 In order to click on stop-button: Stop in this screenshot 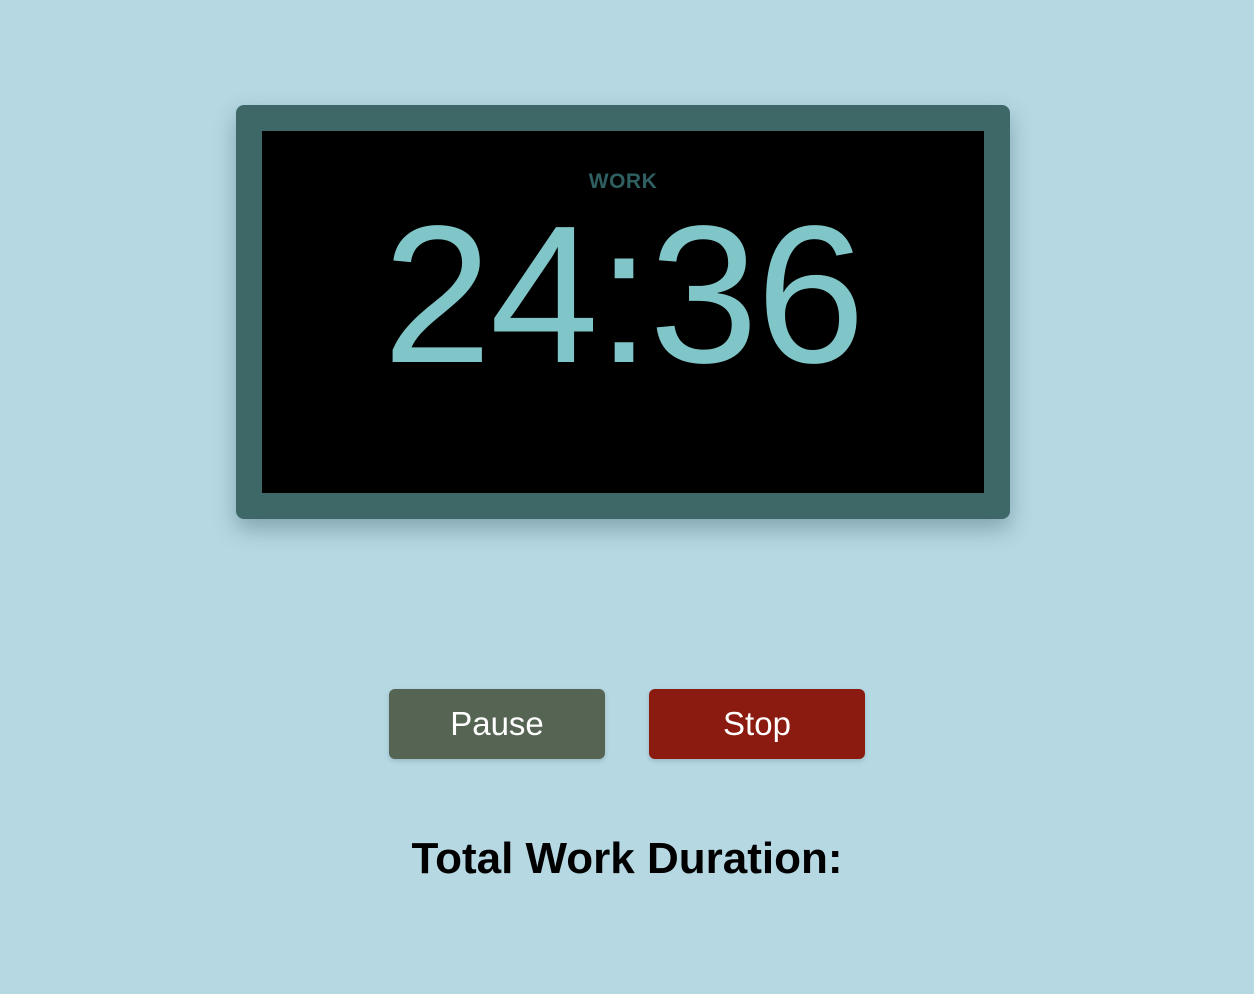, I will do `click(757, 724)`.